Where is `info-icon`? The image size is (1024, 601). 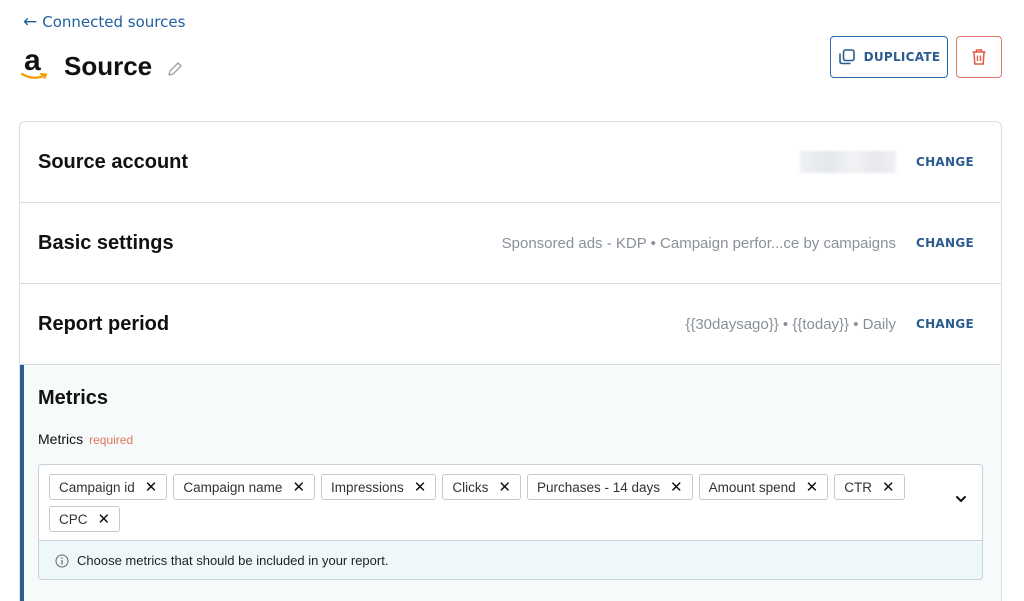
info-icon is located at coordinates (62, 560).